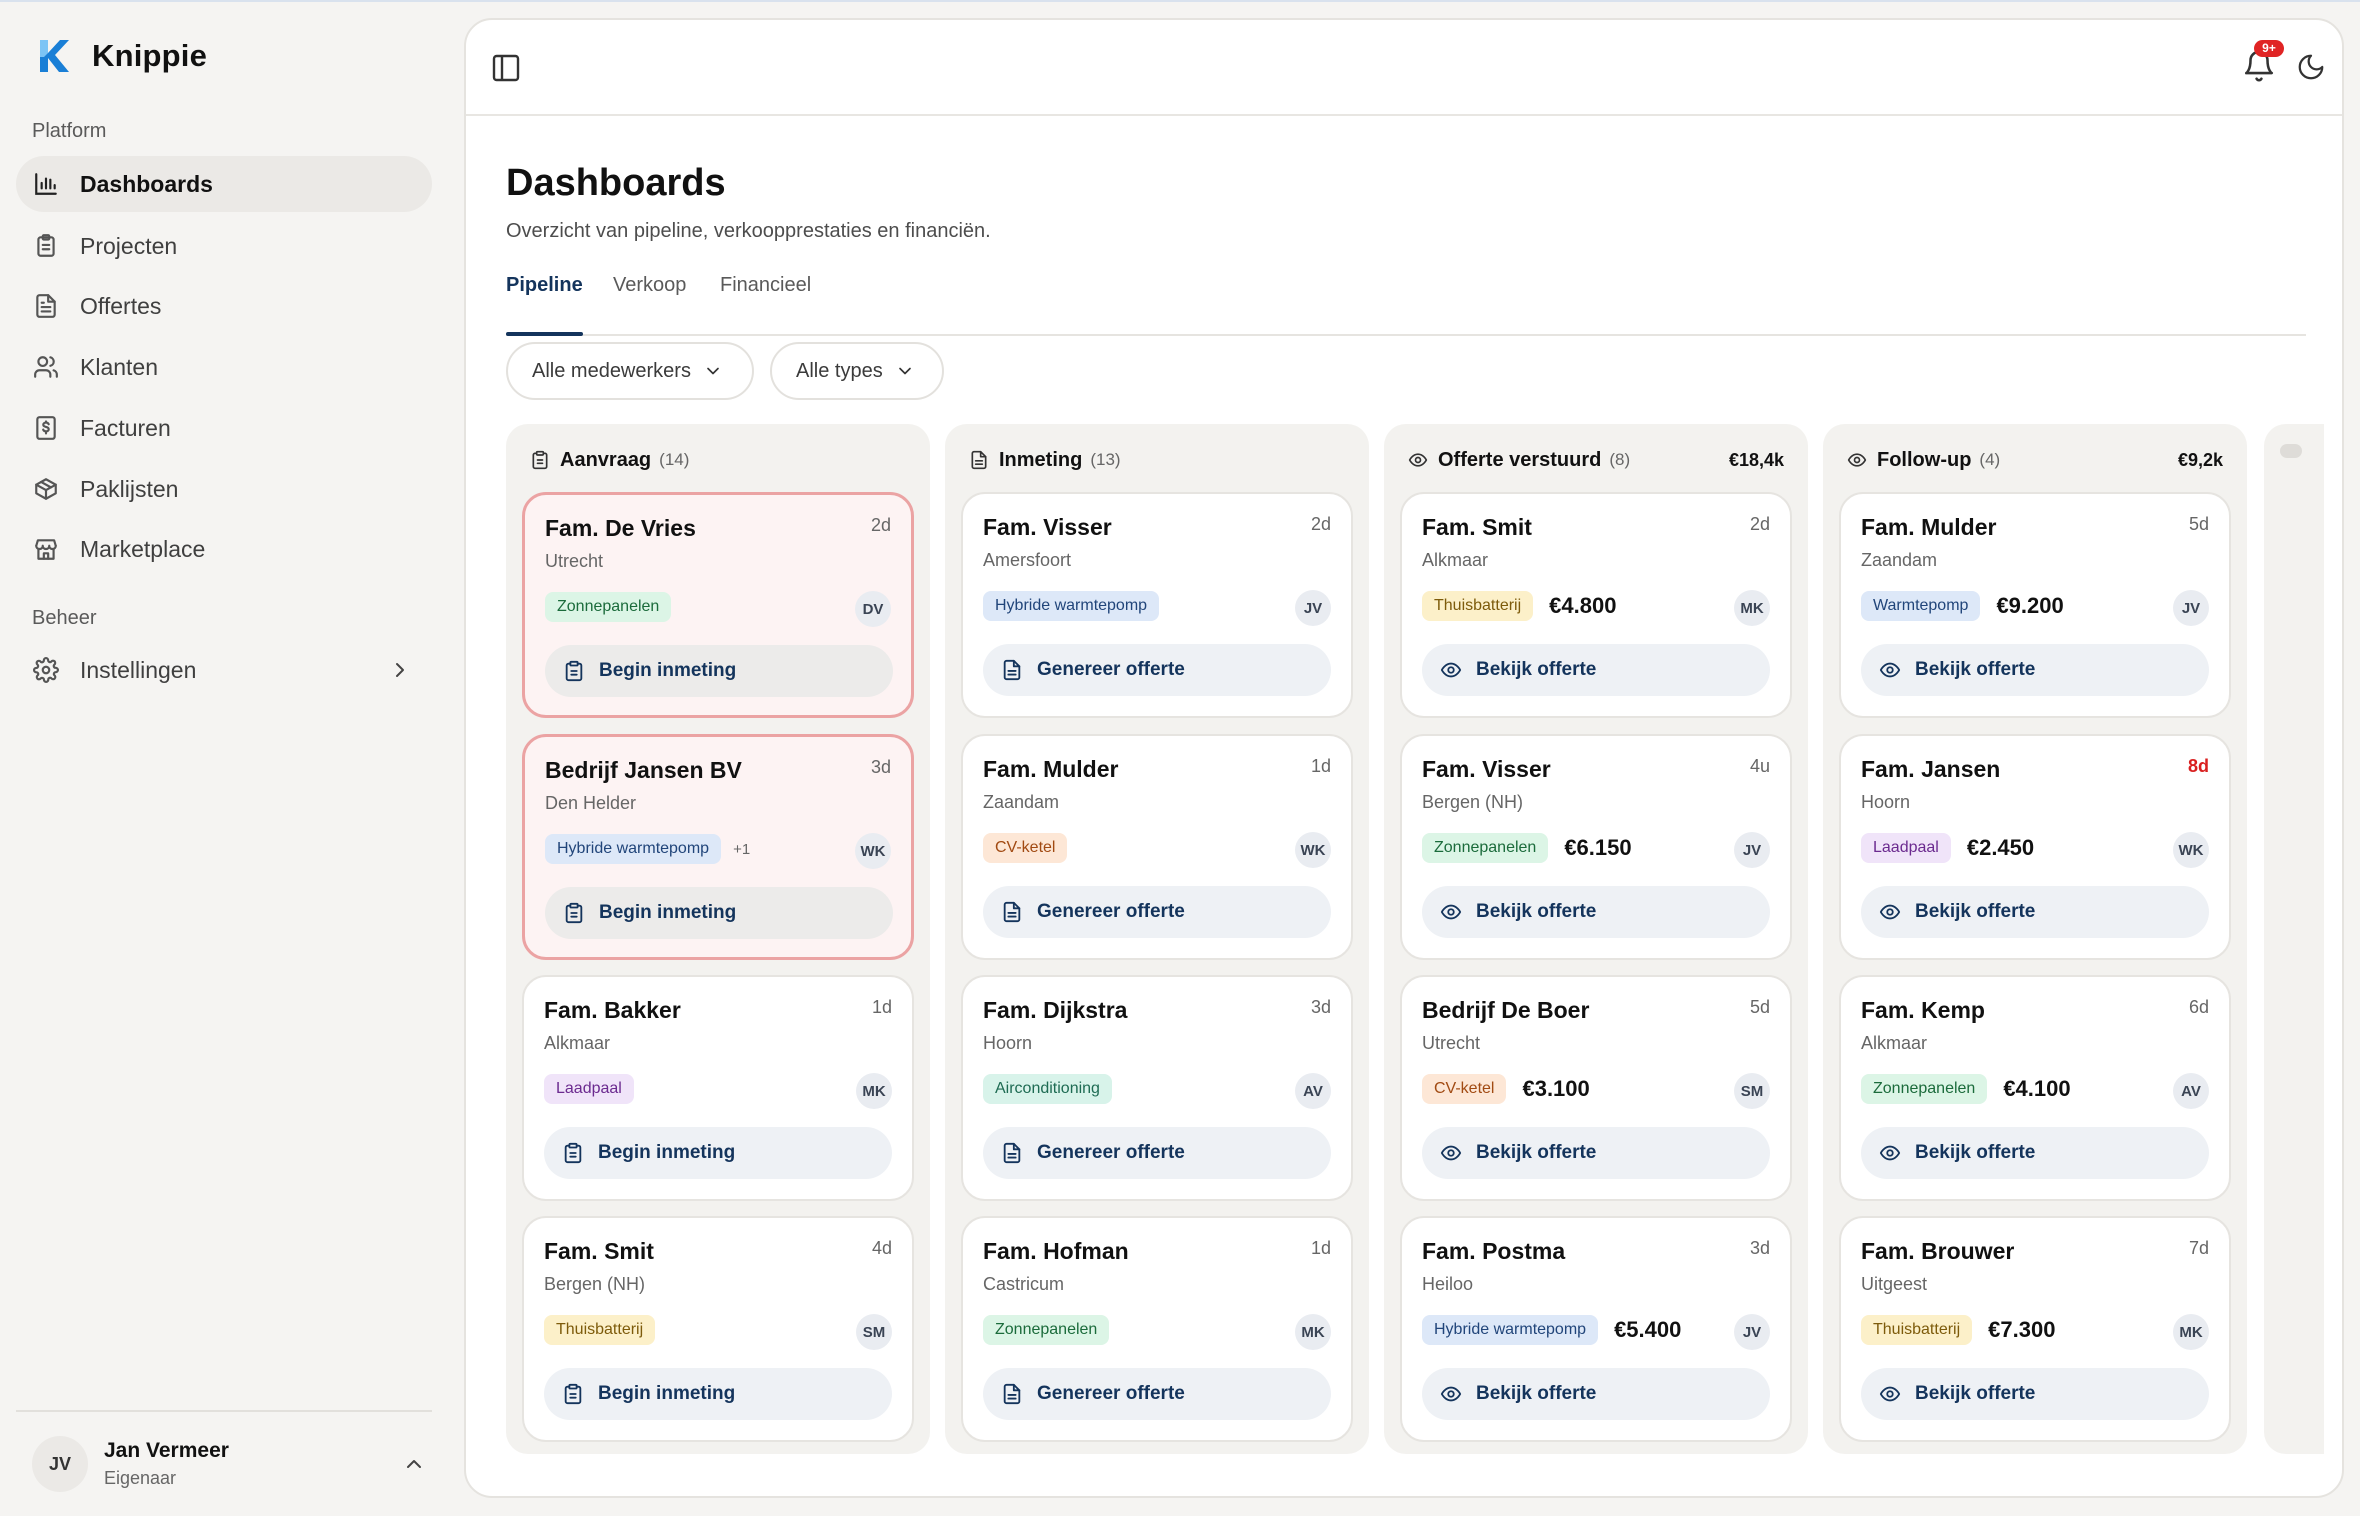  I want to click on tab-financieel: Financieel, so click(765, 302).